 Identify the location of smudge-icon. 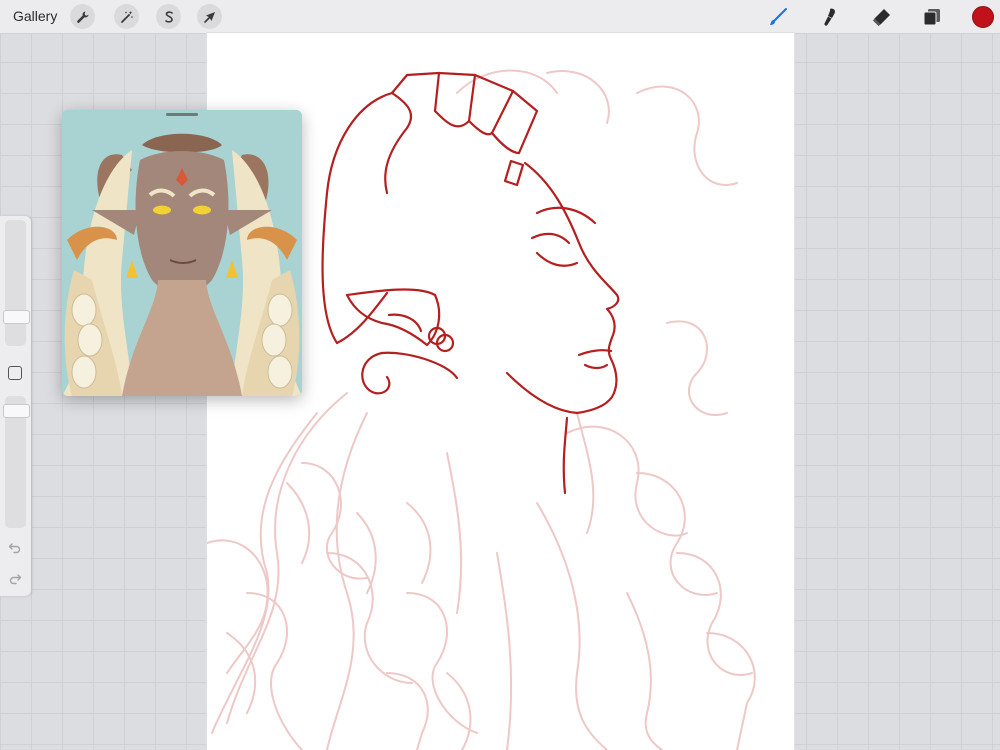
(830, 17).